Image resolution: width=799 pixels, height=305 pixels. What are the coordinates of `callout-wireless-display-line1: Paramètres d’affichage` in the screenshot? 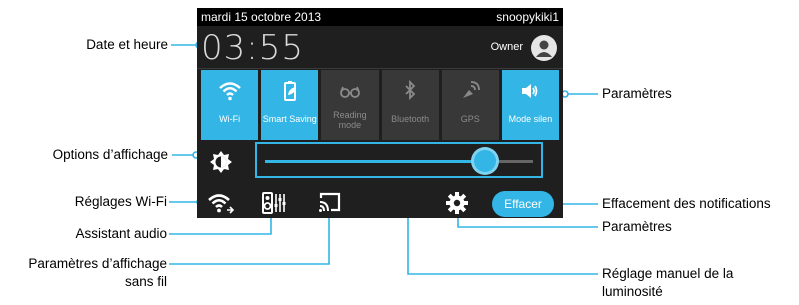 It's located at (97, 263).